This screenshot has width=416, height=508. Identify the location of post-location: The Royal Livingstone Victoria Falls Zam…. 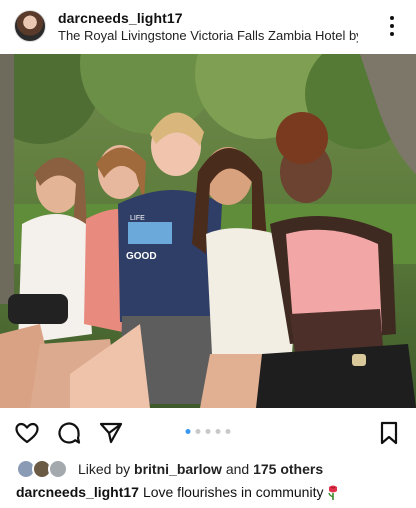
(208, 35).